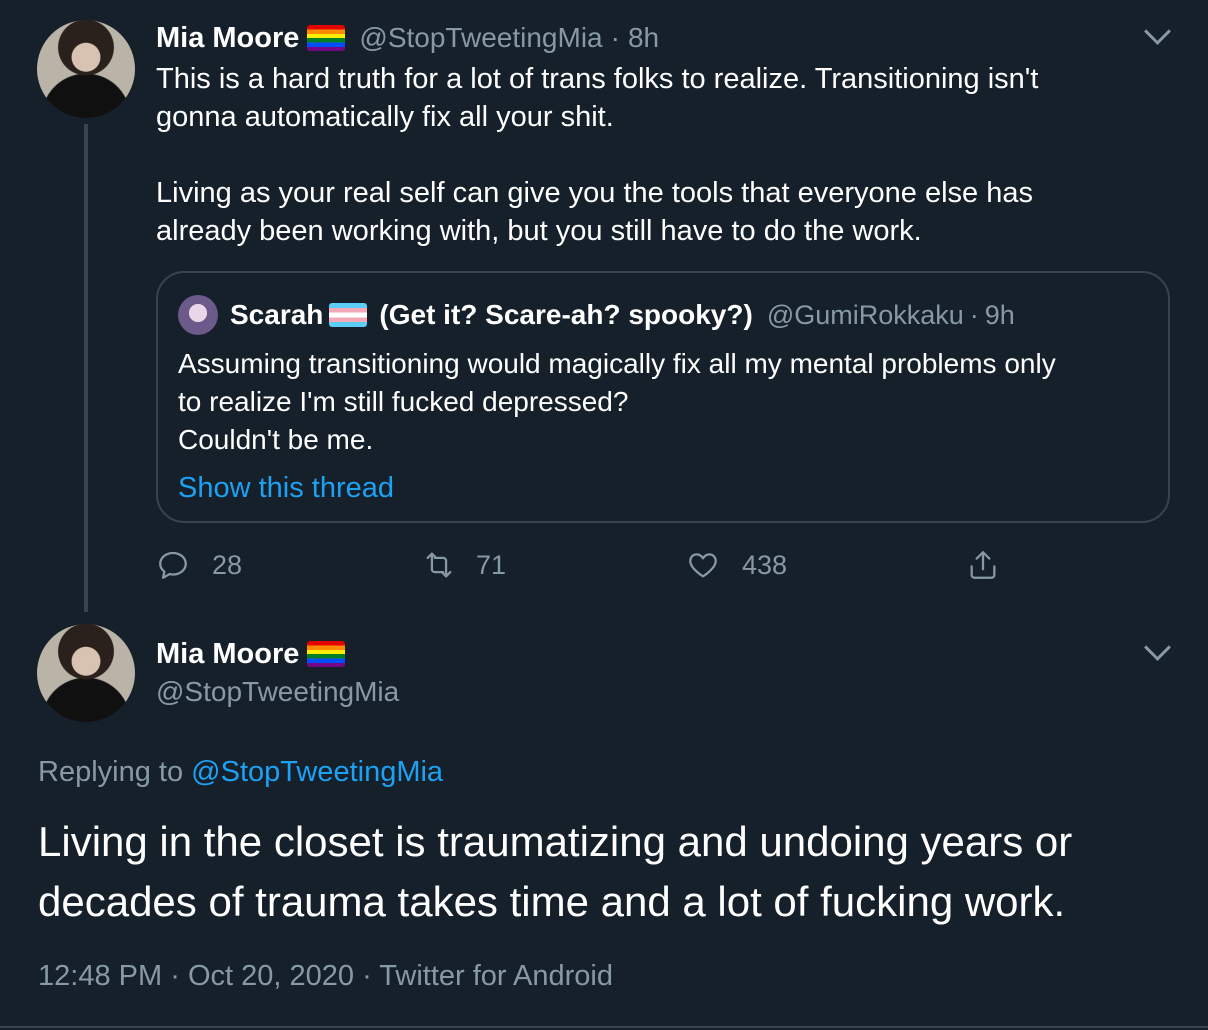 Image resolution: width=1208 pixels, height=1030 pixels. What do you see at coordinates (566, 314) in the screenshot?
I see `quoted-display-suffix: (Get it? Scare-ah? spooky?)` at bounding box center [566, 314].